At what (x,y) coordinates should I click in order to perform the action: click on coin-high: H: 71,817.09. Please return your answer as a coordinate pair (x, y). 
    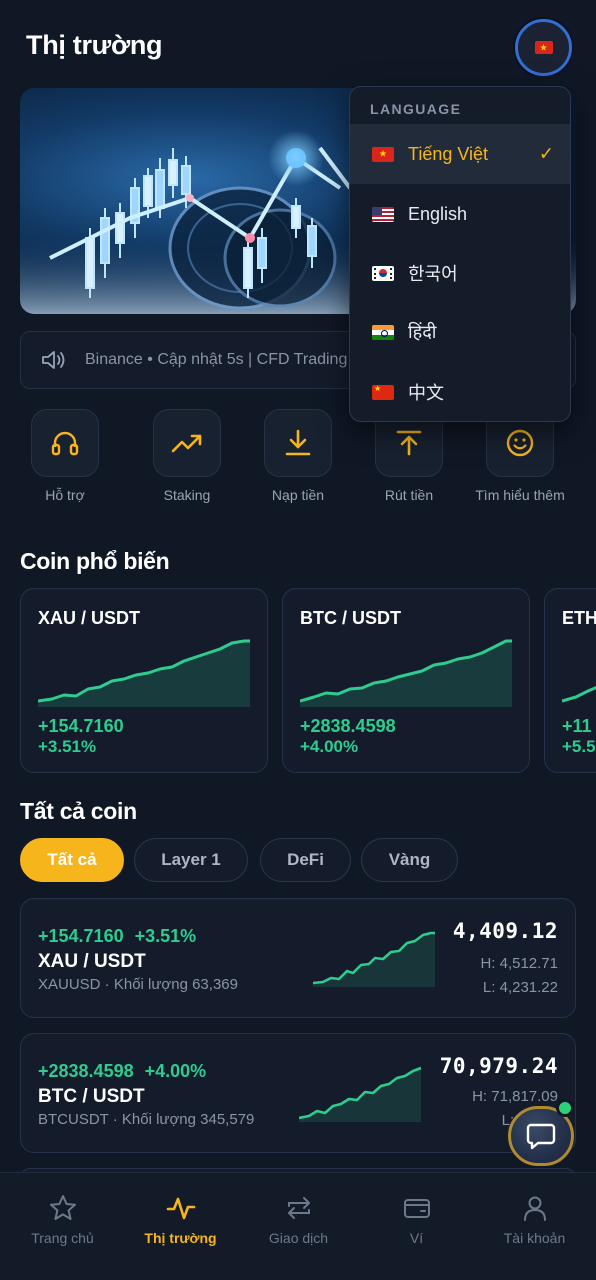
    Looking at the image, I should click on (515, 1096).